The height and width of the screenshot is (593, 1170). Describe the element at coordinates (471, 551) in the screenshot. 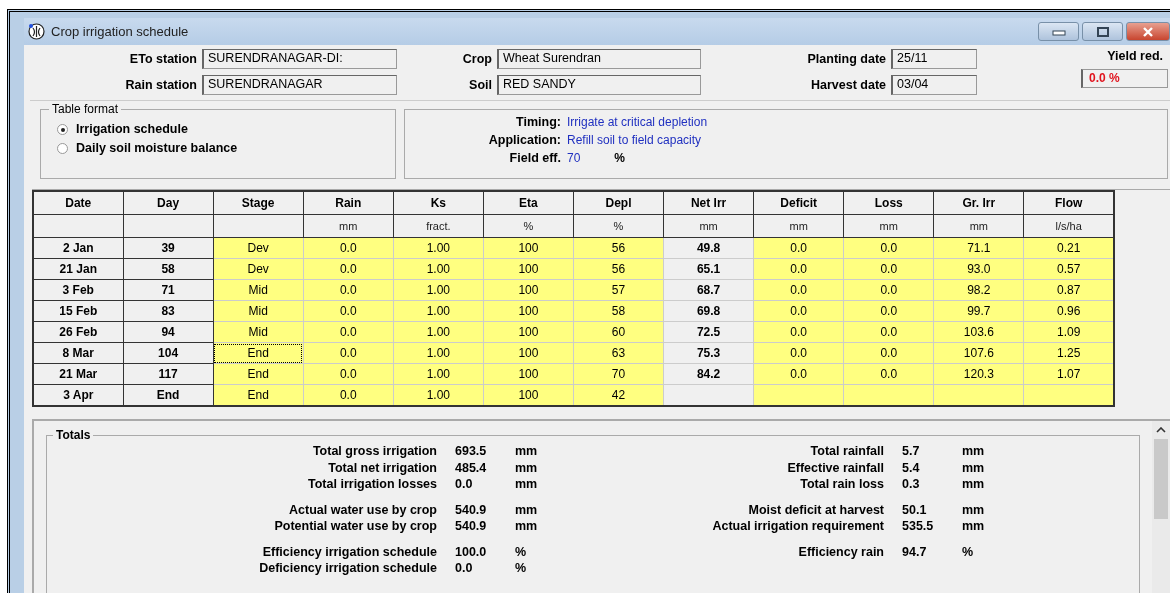

I see `total-value: 100.0` at that location.